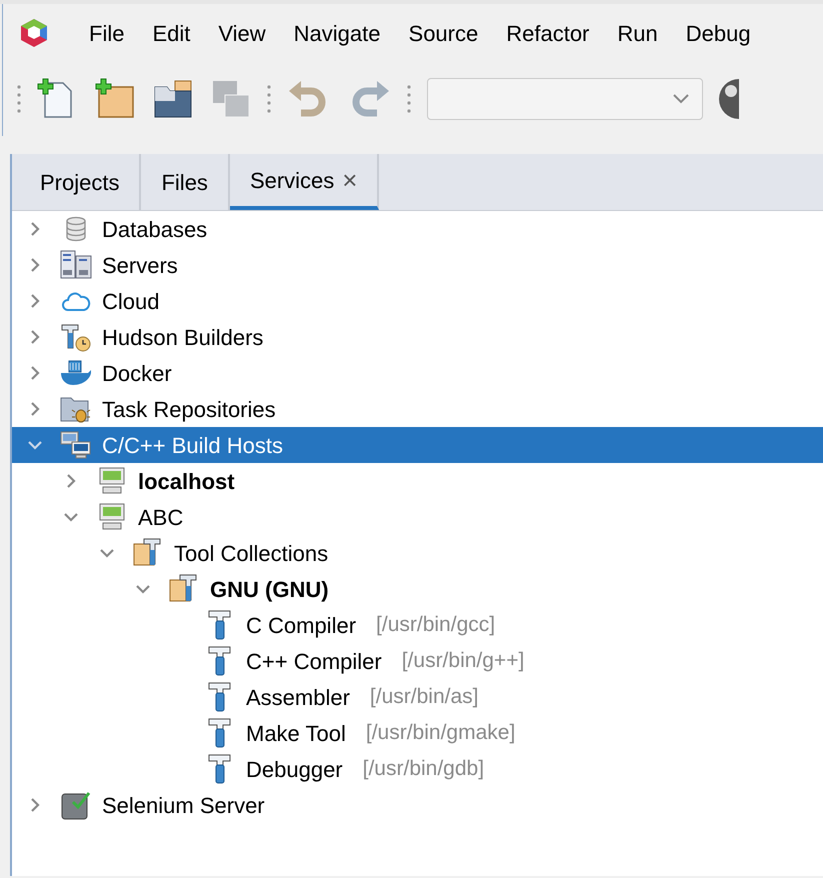  What do you see at coordinates (76, 445) in the screenshot?
I see `computers-icon` at bounding box center [76, 445].